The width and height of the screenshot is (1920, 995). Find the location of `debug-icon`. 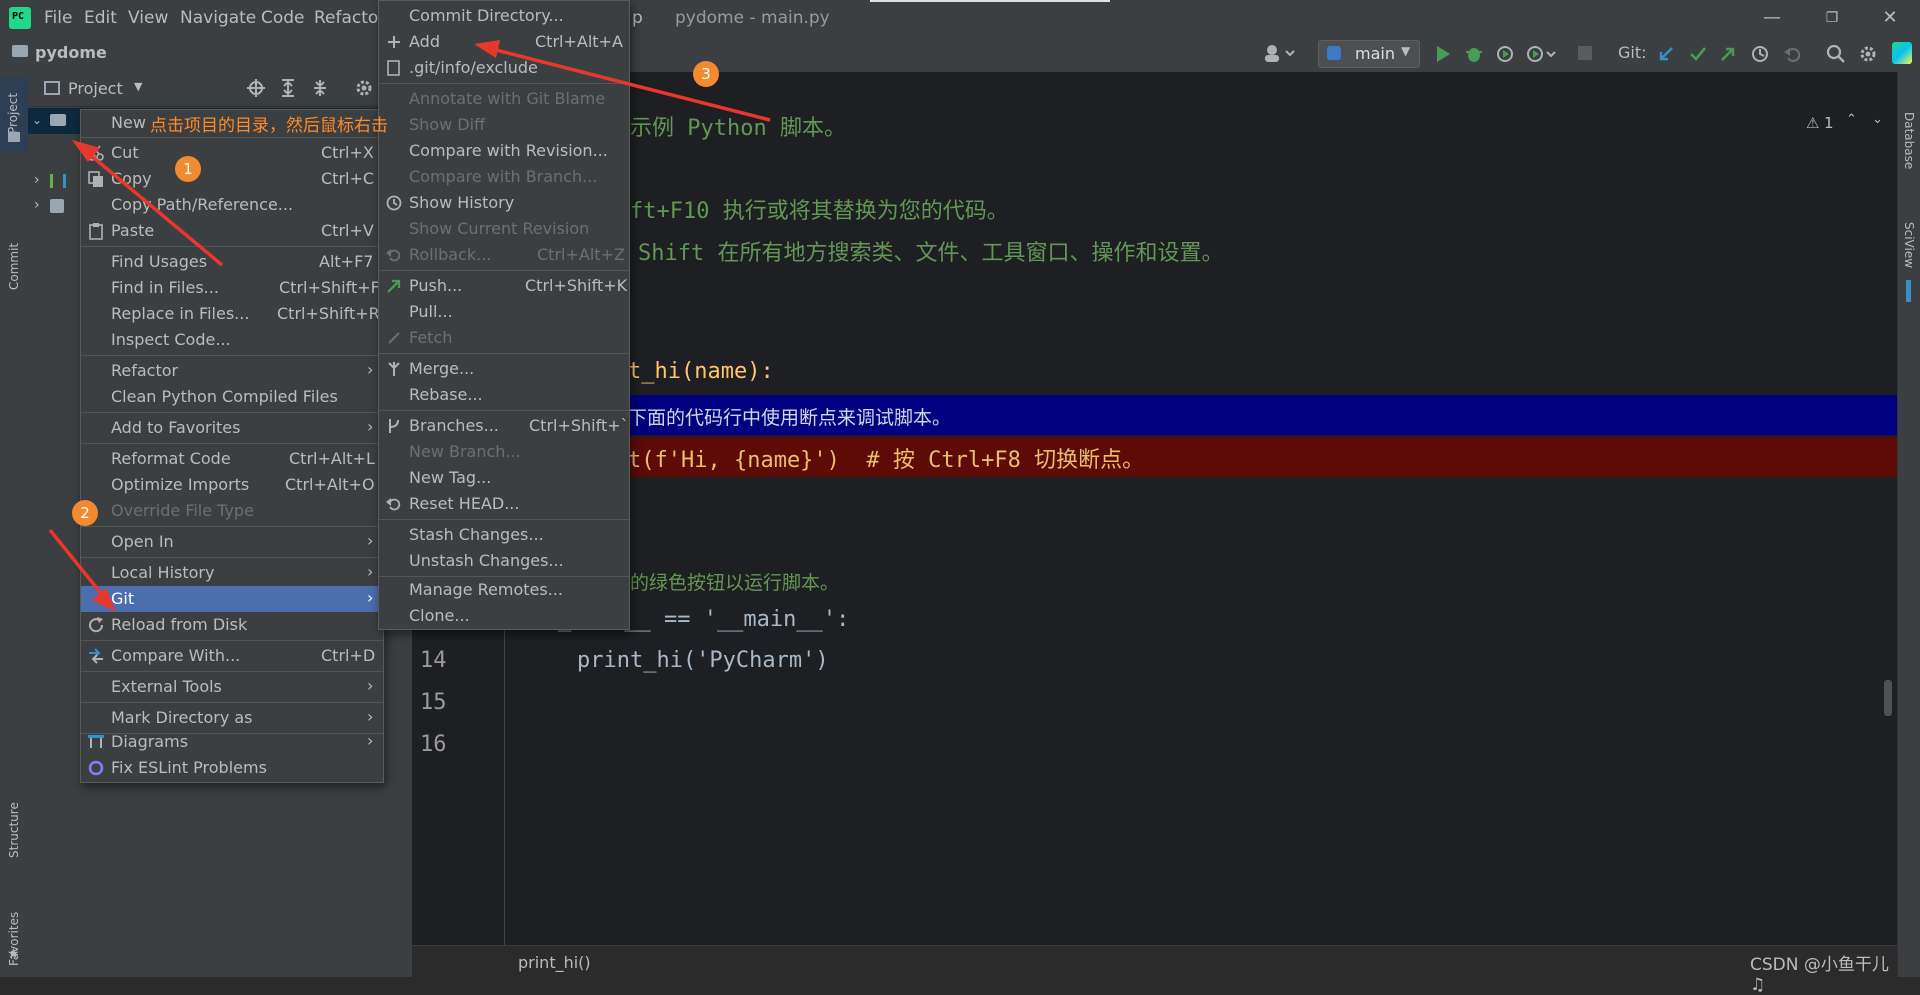

debug-icon is located at coordinates (1474, 54).